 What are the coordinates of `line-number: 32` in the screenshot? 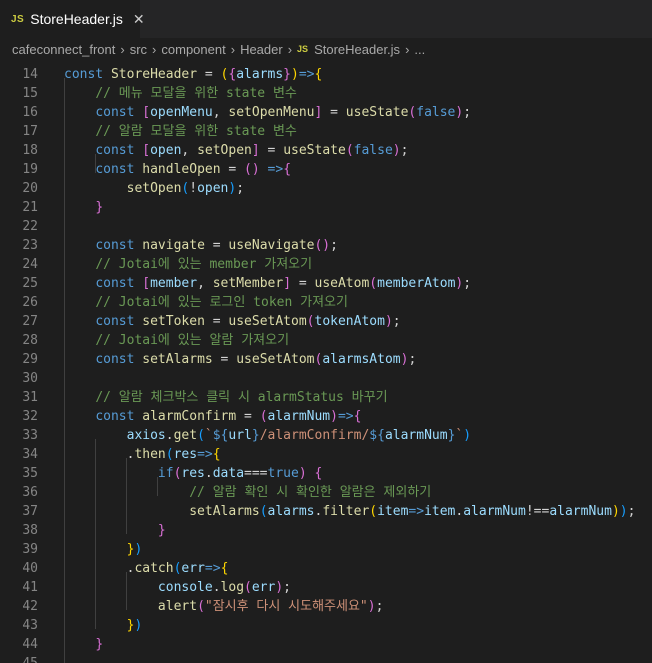 It's located at (30, 416).